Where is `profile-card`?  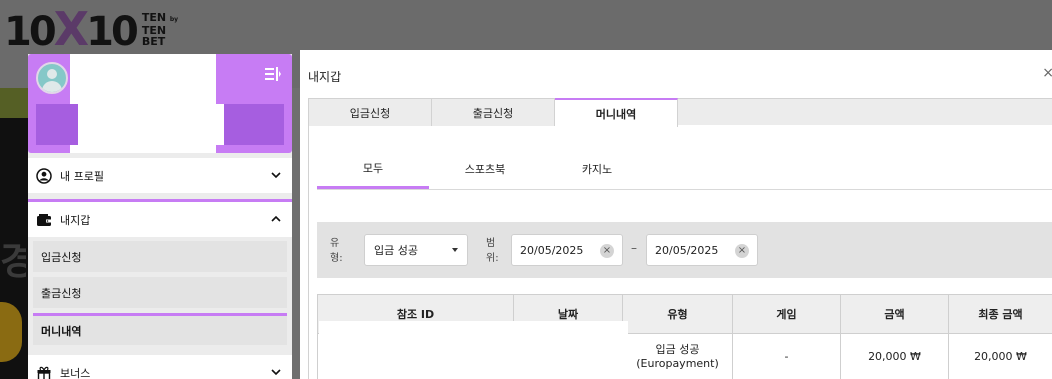
profile-card is located at coordinates (160, 103).